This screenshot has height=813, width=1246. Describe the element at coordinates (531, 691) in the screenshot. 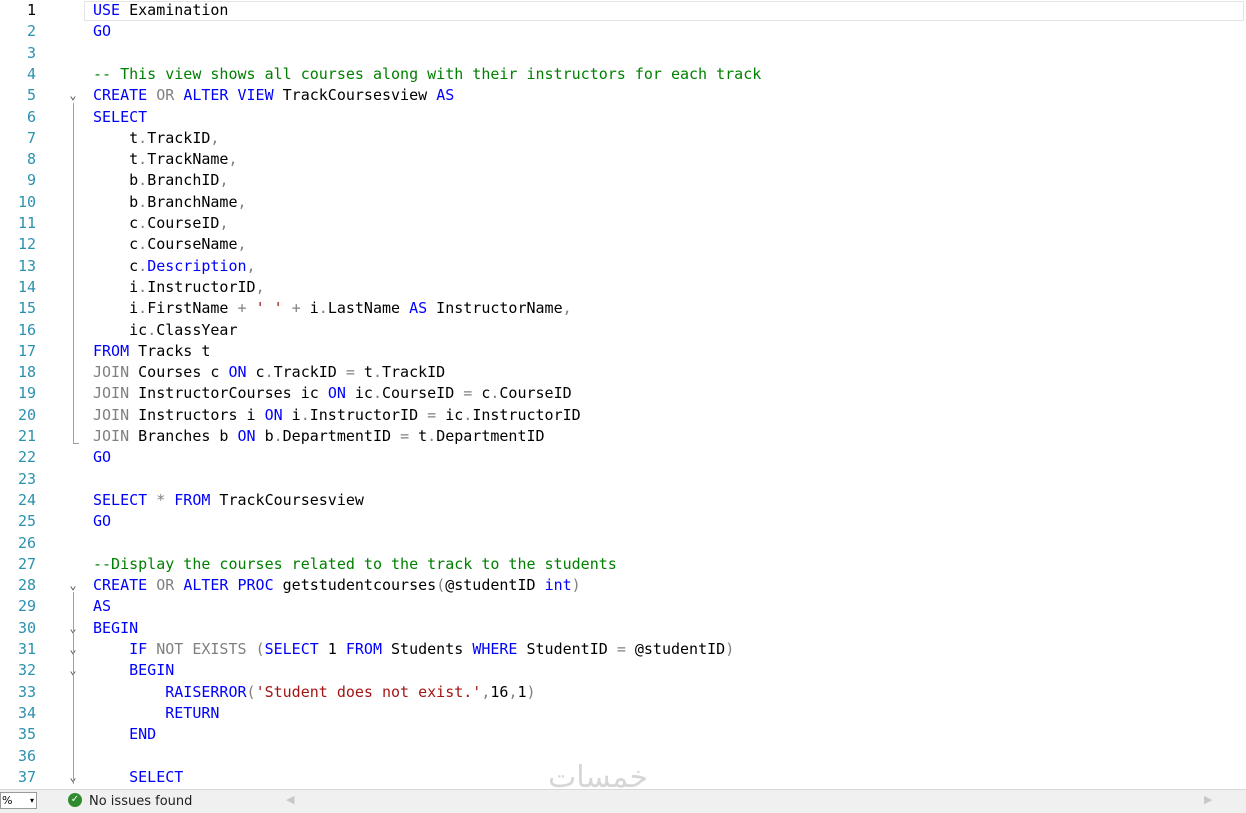

I see `code-token: )` at that location.